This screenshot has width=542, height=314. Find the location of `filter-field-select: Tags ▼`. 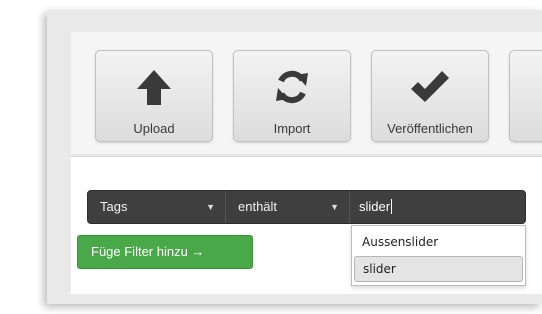

filter-field-select: Tags ▼ is located at coordinates (157, 207).